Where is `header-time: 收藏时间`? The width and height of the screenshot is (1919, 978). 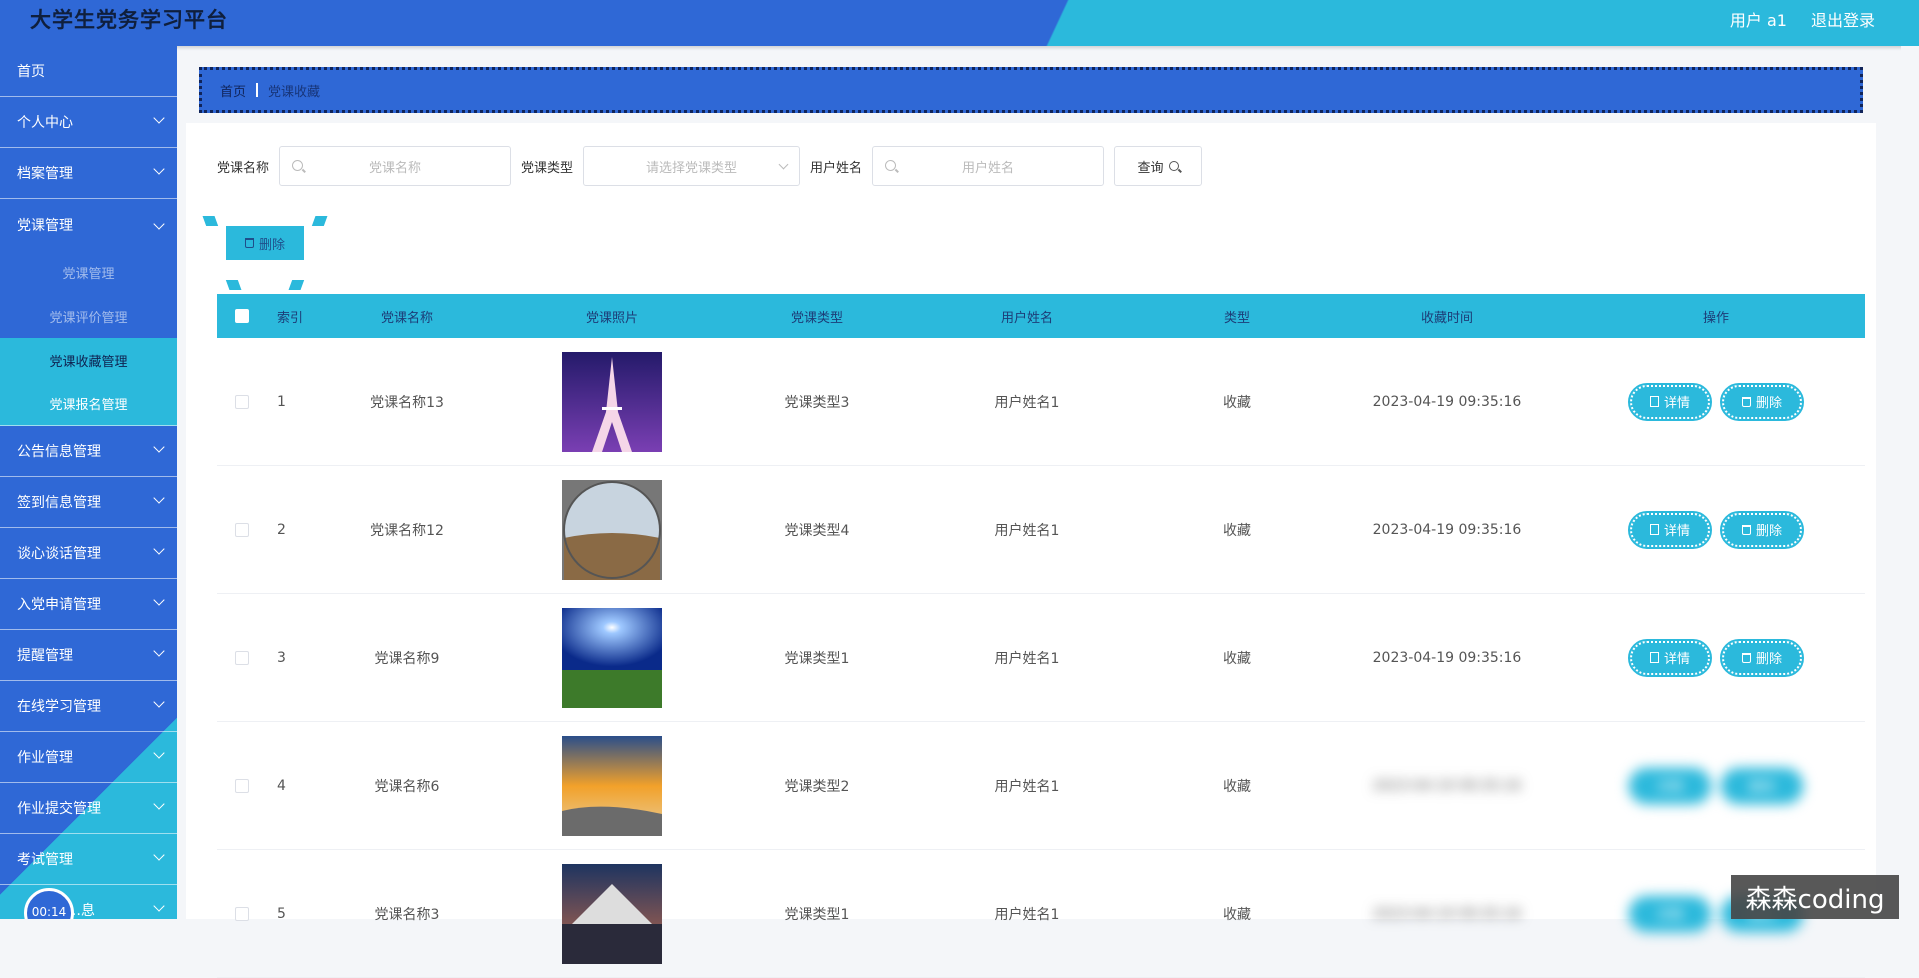
header-time: 收藏时间 is located at coordinates (1447, 316).